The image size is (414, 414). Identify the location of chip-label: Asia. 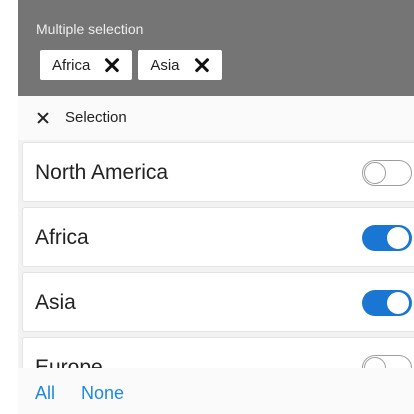
(165, 65).